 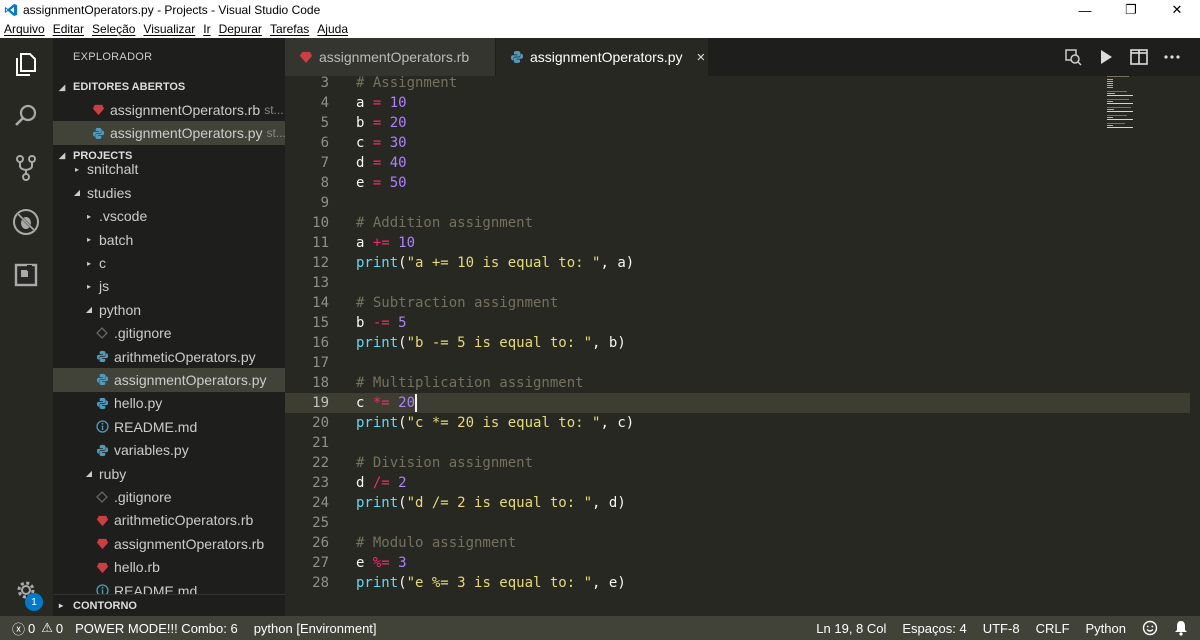 I want to click on code-content: # Subtraction assignment, so click(x=457, y=303).